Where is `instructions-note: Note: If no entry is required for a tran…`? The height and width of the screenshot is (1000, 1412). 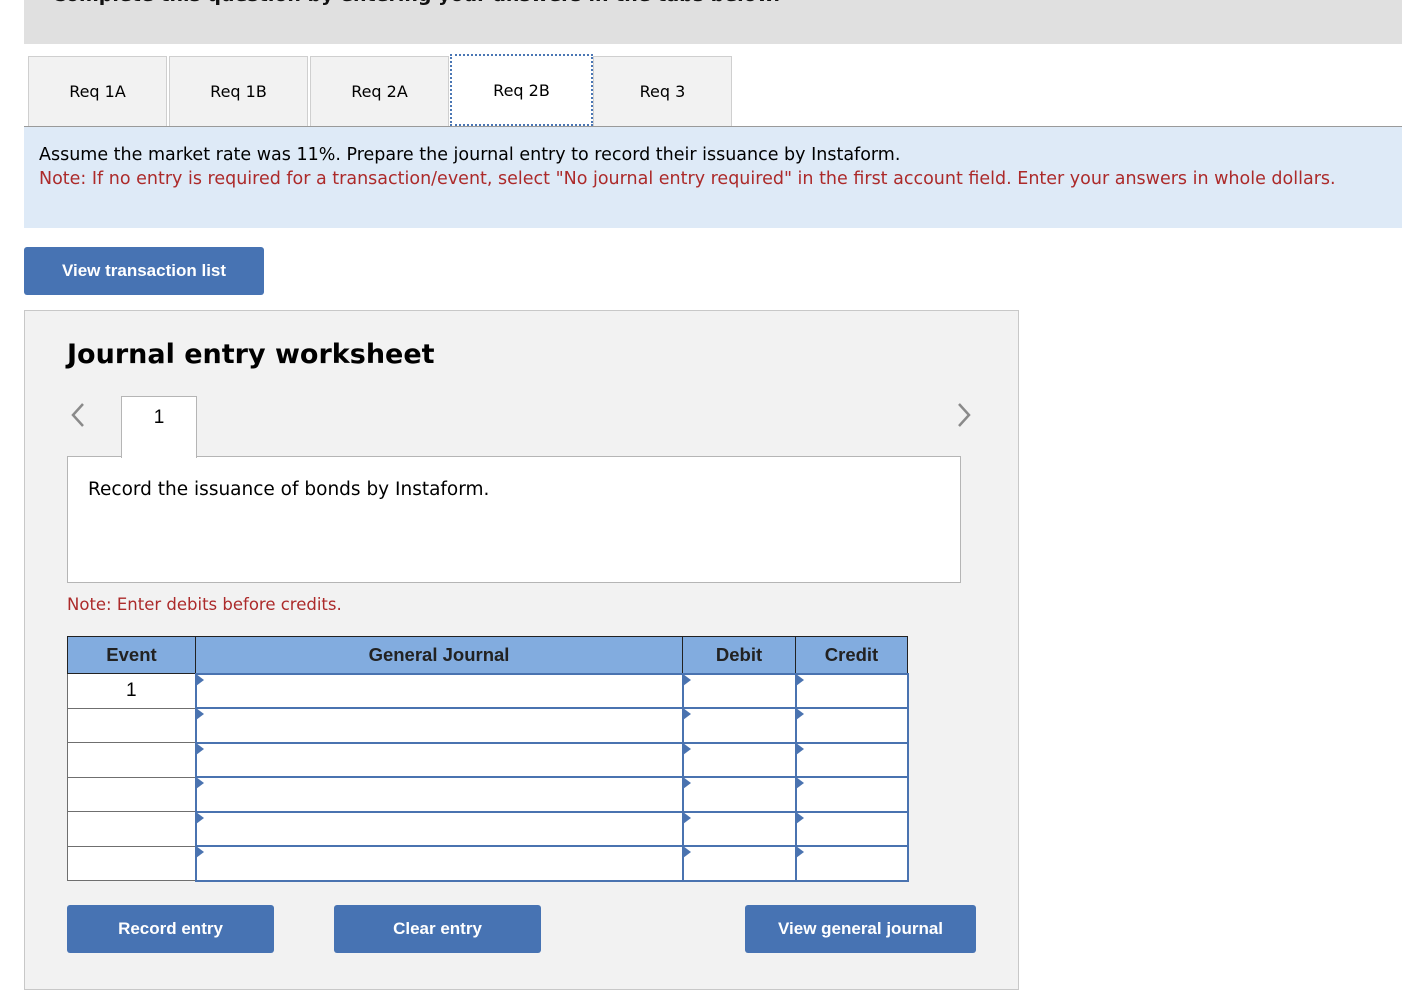
instructions-note: Note: If no entry is required for a tran… is located at coordinates (687, 179).